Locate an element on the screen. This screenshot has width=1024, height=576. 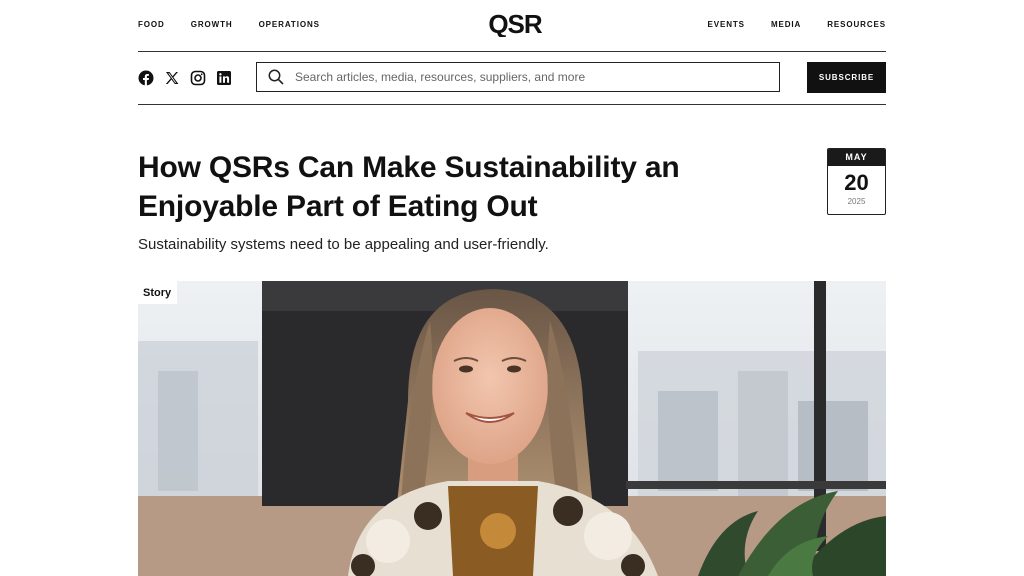
social-links is located at coordinates (185, 78).